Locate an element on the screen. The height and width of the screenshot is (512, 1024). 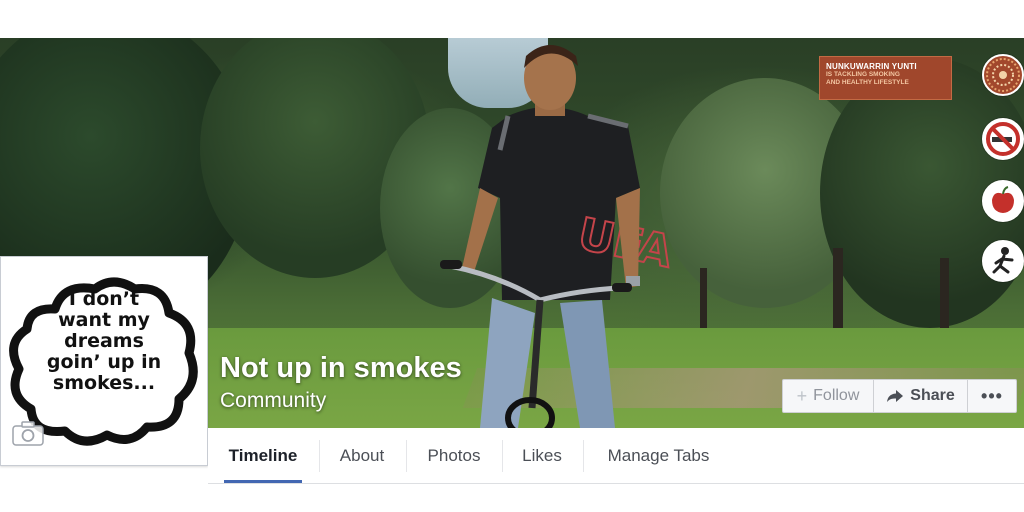
follow-label: Follow is located at coordinates (836, 395).